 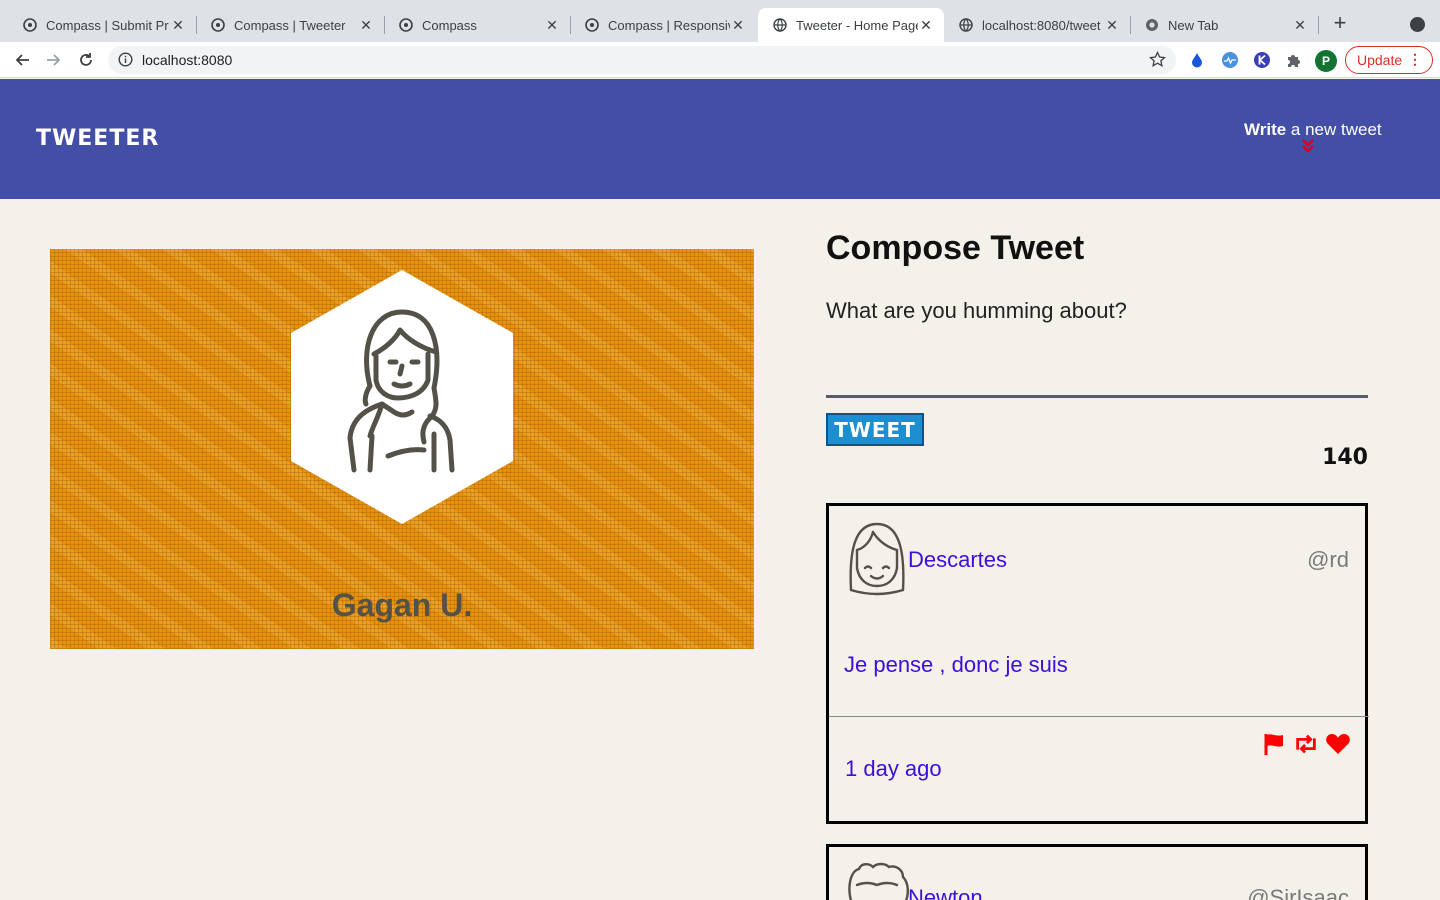 What do you see at coordinates (54, 60) in the screenshot?
I see `forward-icon` at bounding box center [54, 60].